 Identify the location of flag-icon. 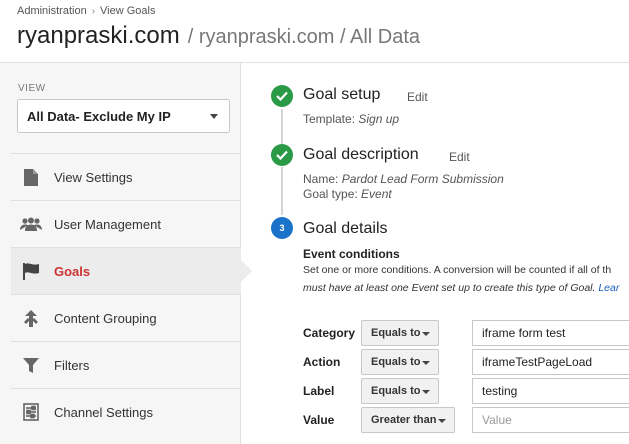
(31, 271).